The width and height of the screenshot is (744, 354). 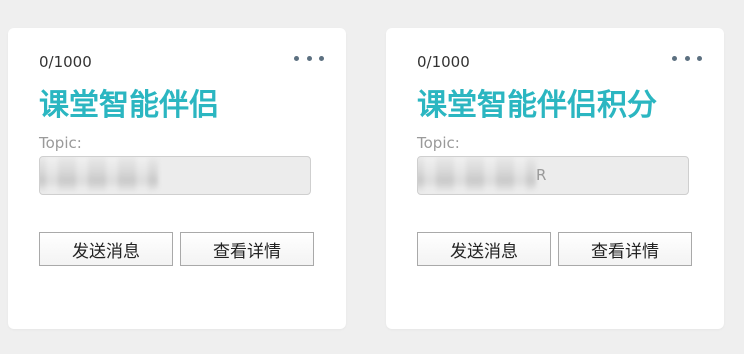 I want to click on topic-field: R, so click(x=553, y=175).